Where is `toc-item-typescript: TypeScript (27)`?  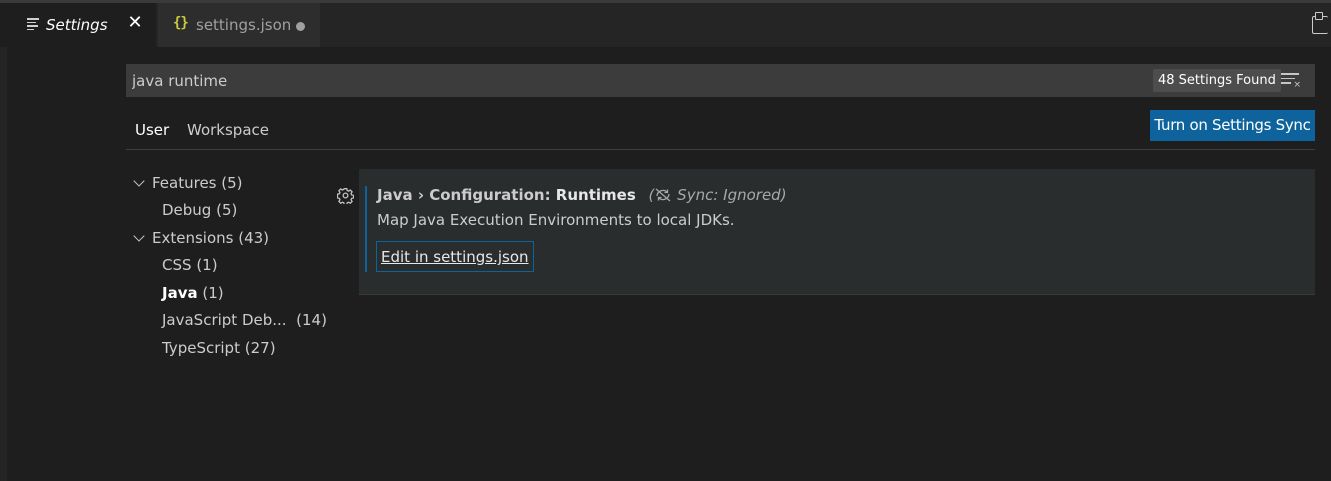
toc-item-typescript: TypeScript (27) is located at coordinates (219, 348).